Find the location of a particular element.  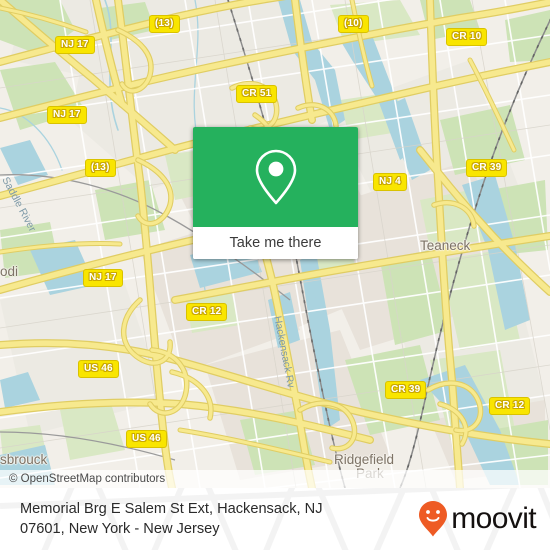

moovit-wordmark: moovit is located at coordinates (493, 518).